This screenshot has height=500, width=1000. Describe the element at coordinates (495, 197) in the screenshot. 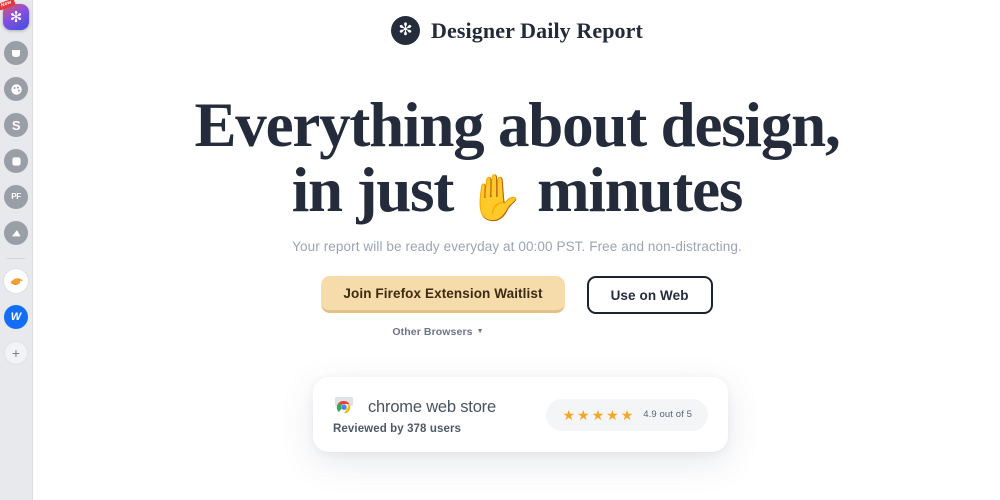

I see `raised-hand-emoji-icon: ✋` at that location.